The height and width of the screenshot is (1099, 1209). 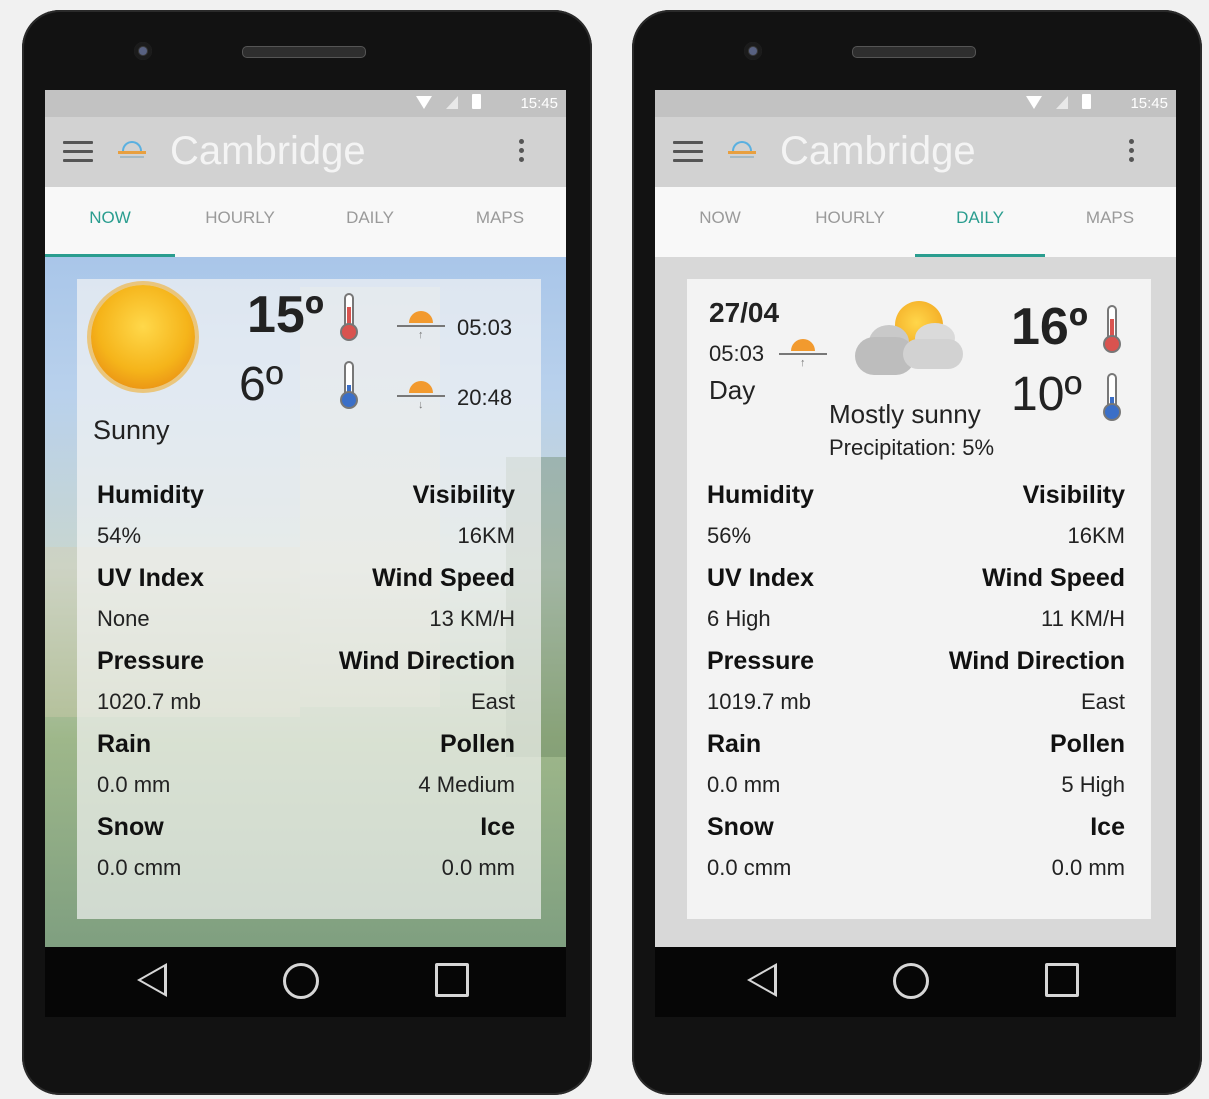 I want to click on sunny-icon, so click(x=143, y=337).